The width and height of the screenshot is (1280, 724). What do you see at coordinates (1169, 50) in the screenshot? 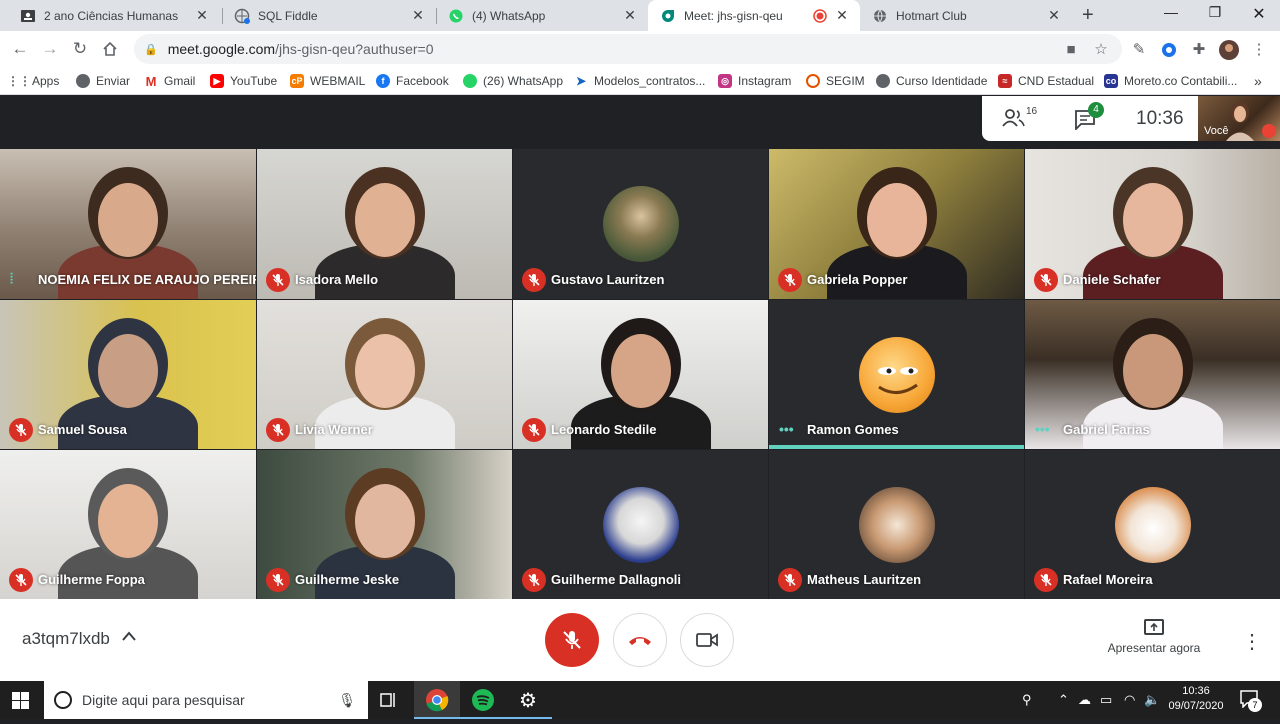
I see `profile-extension-icon` at bounding box center [1169, 50].